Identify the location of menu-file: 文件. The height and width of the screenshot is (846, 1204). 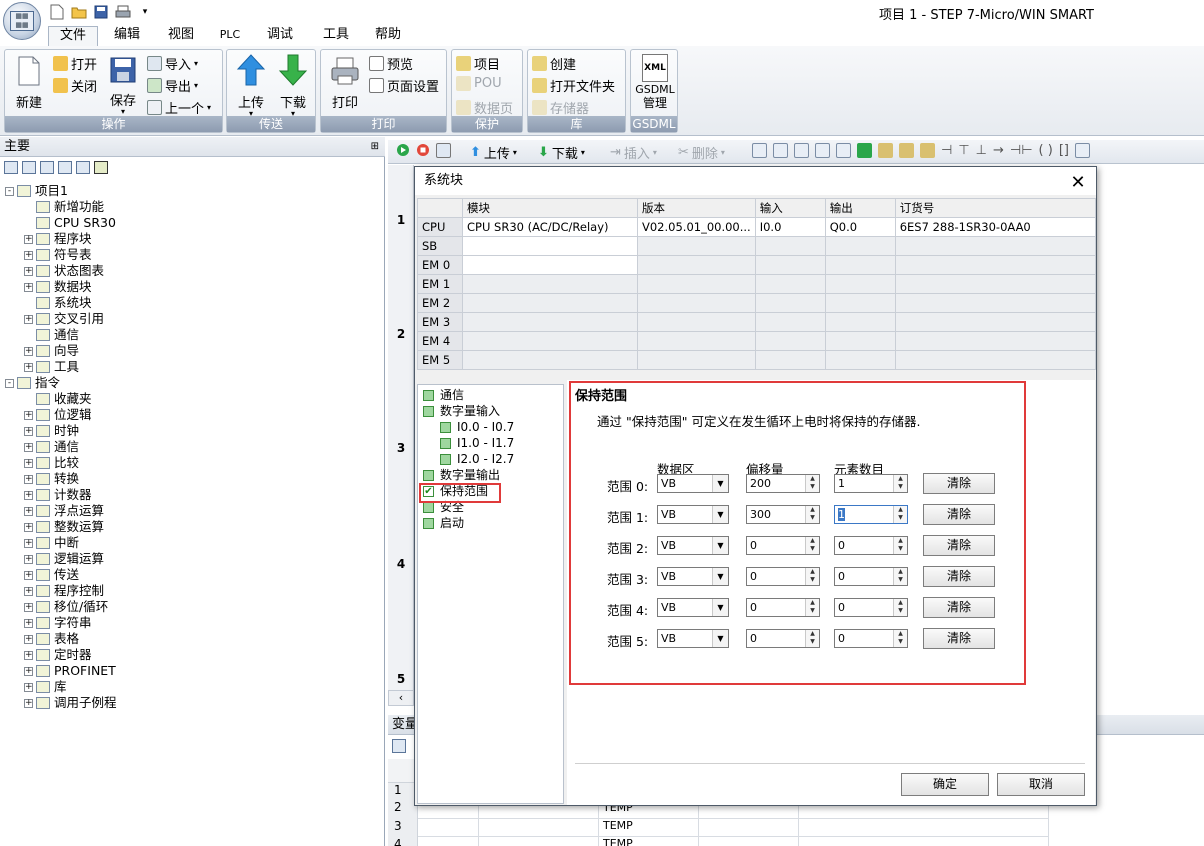
(73, 36).